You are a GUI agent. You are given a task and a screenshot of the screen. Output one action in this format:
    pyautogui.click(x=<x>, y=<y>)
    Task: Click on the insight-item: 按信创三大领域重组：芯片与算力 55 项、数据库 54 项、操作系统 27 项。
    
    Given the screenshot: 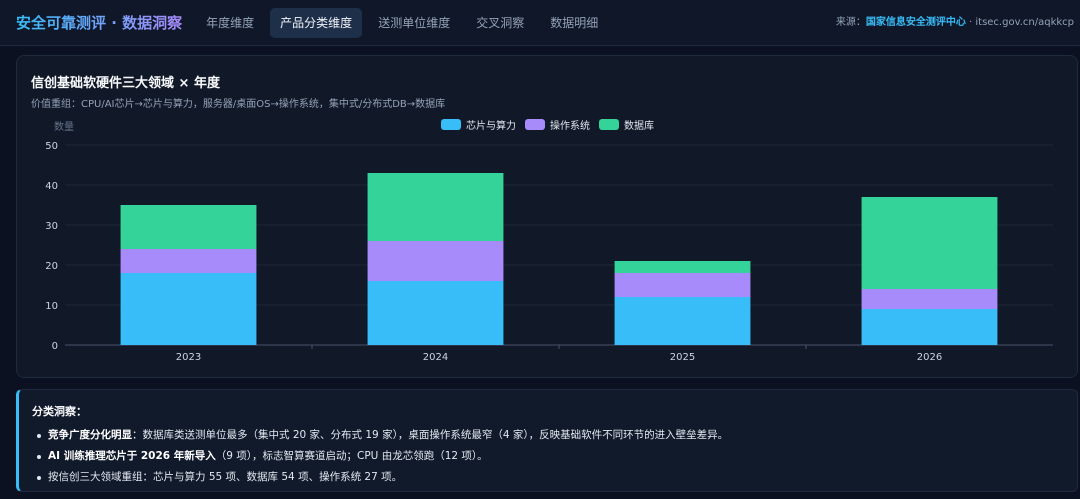 What is the action you would take?
    pyautogui.click(x=382, y=477)
    